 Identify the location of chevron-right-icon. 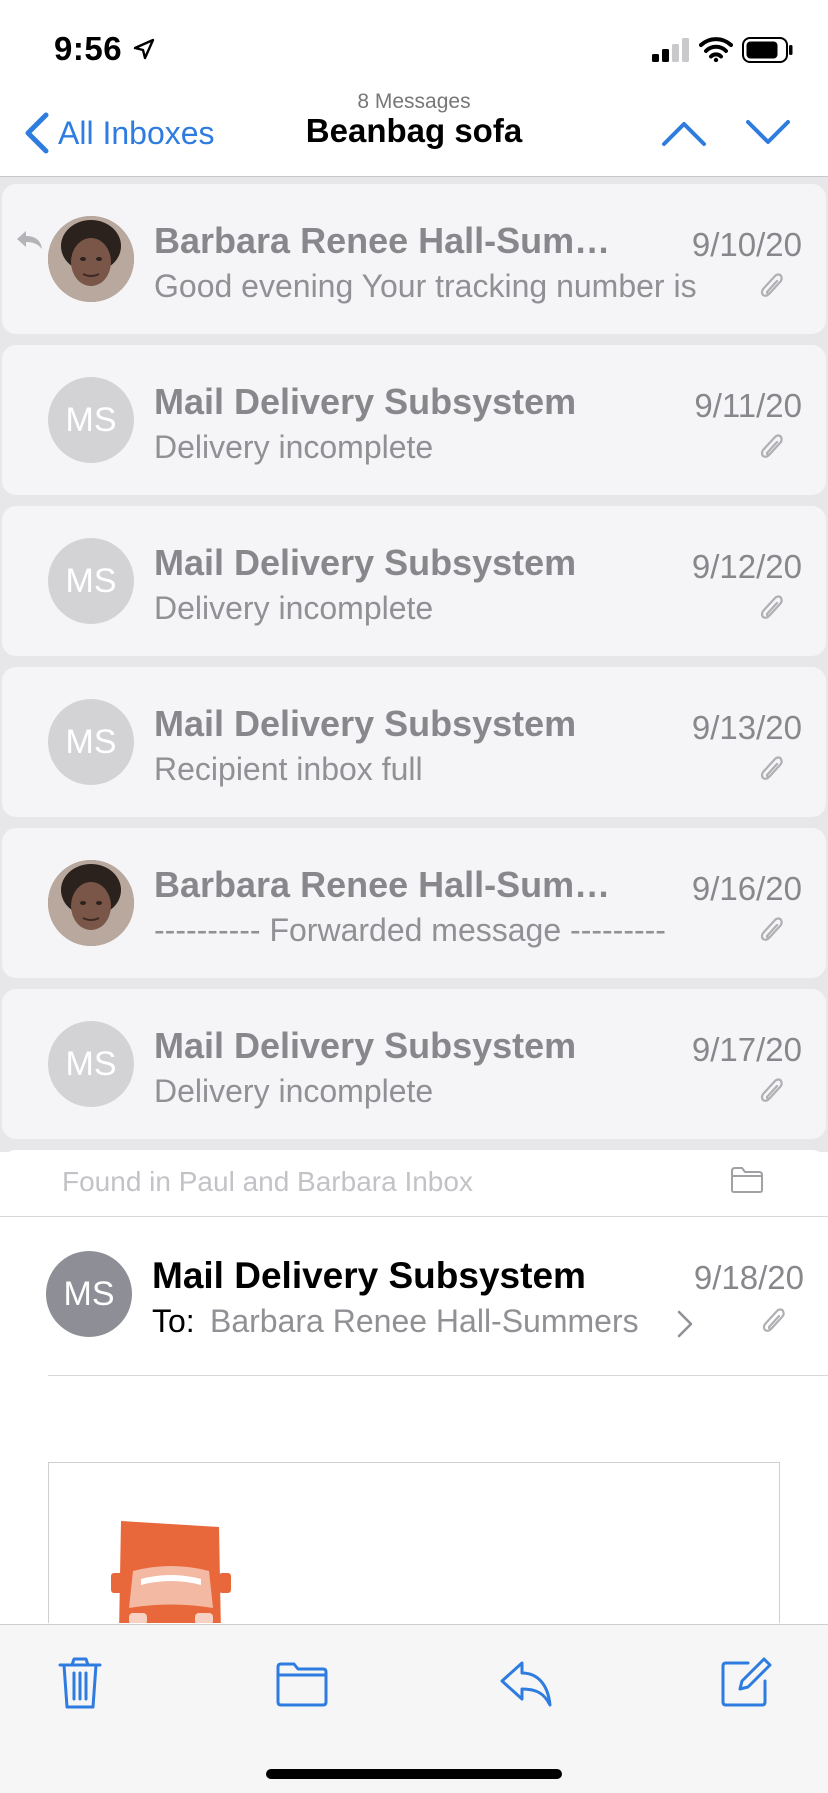
(685, 1324).